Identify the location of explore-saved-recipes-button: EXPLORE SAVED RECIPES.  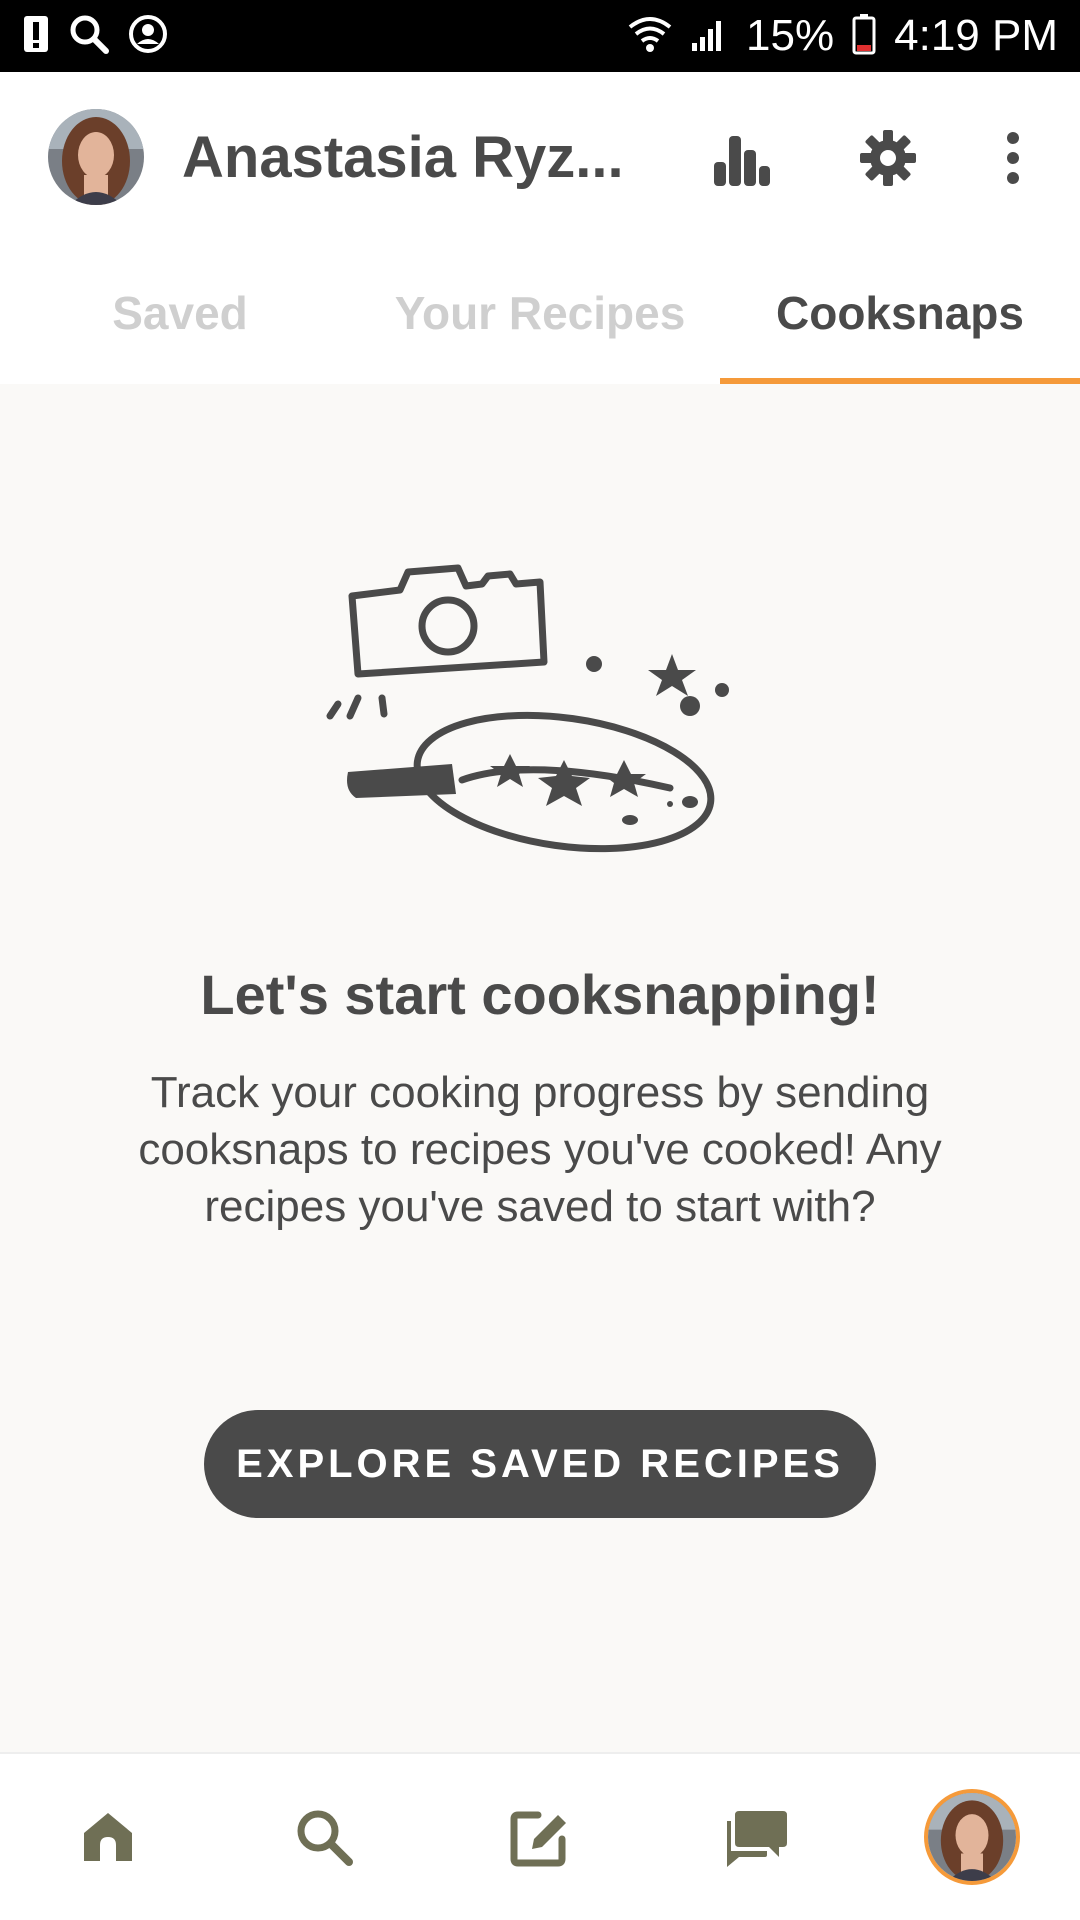
(540, 1464).